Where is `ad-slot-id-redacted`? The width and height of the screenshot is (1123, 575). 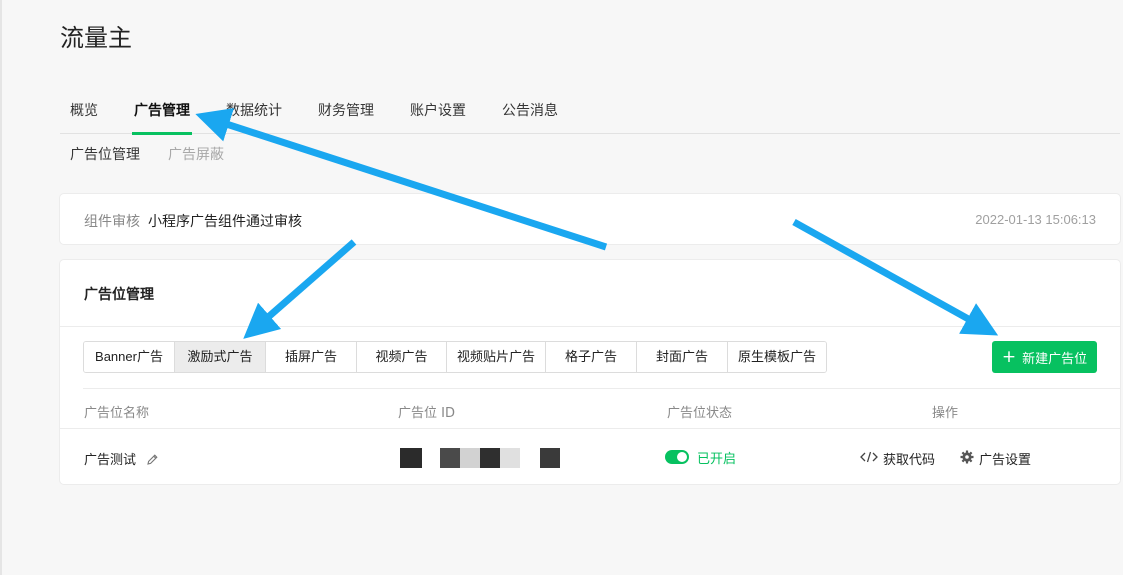
ad-slot-id-redacted is located at coordinates (481, 458).